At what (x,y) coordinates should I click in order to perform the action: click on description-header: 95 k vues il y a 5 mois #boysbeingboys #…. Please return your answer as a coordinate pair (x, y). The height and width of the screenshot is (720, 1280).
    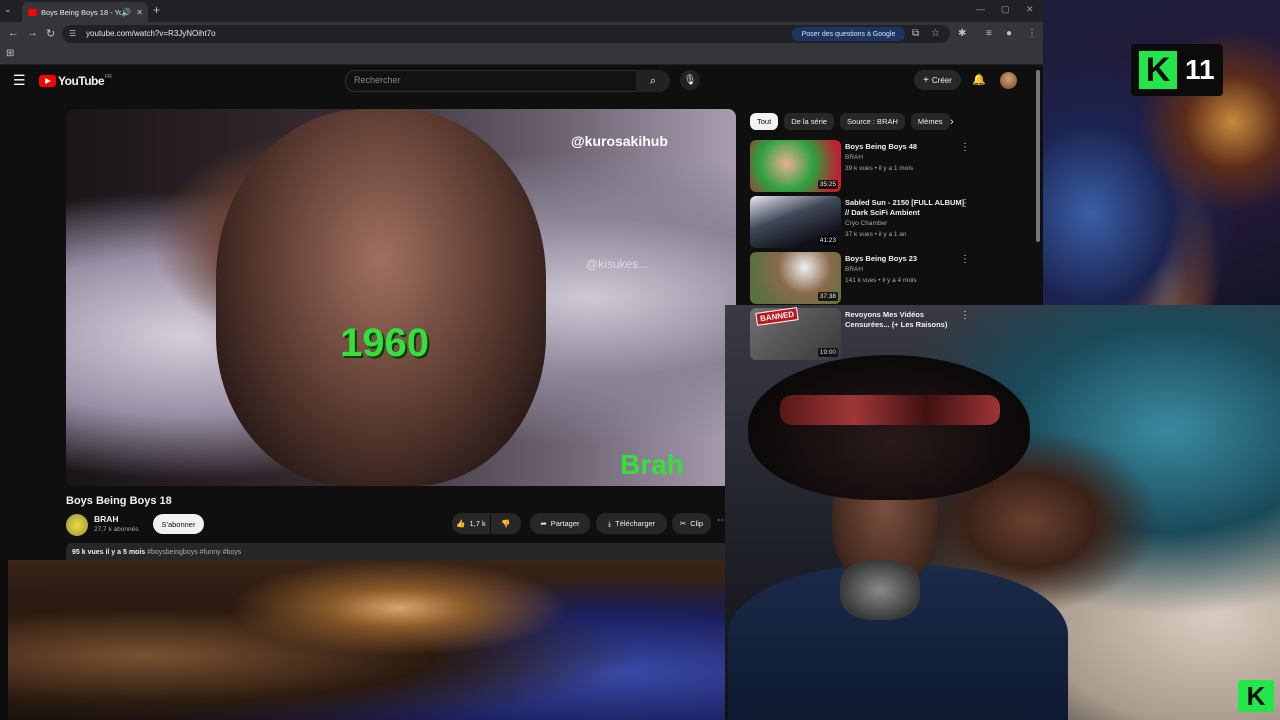
    Looking at the image, I should click on (156, 552).